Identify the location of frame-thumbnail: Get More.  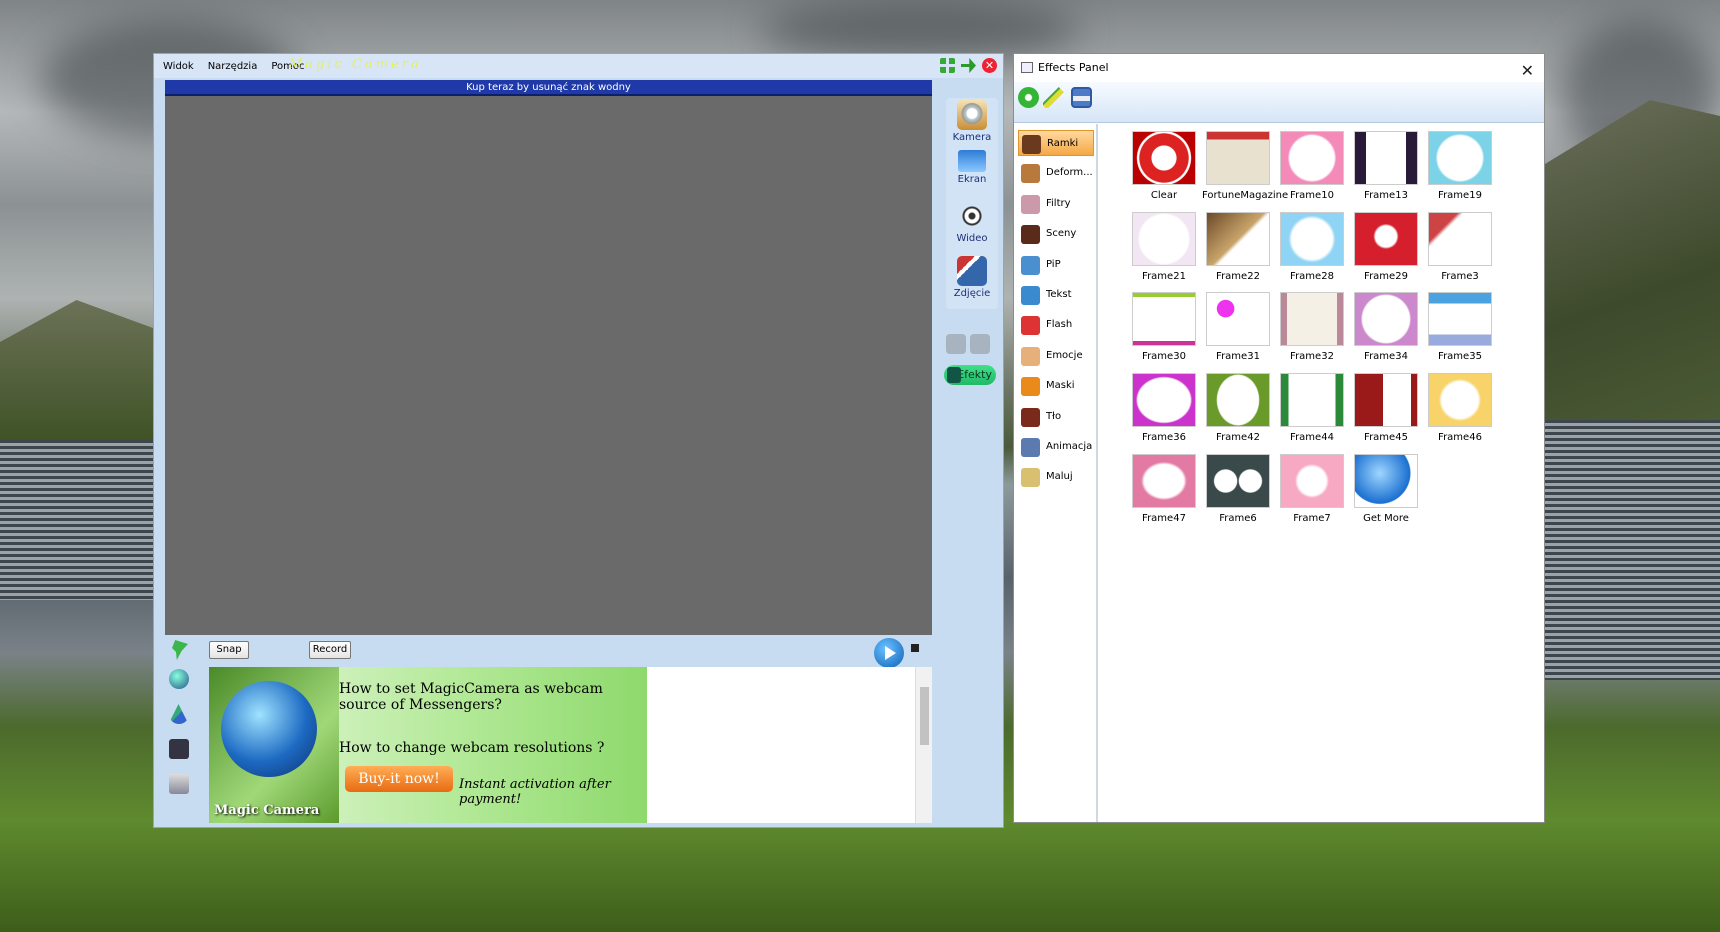
(1386, 488).